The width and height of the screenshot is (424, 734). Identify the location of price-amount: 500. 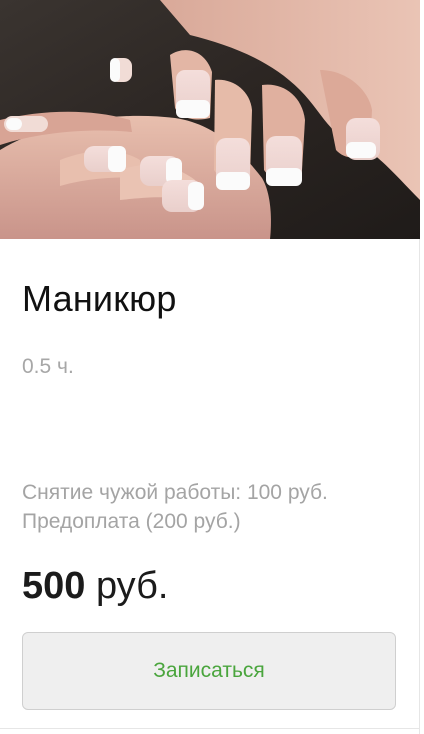
(54, 586).